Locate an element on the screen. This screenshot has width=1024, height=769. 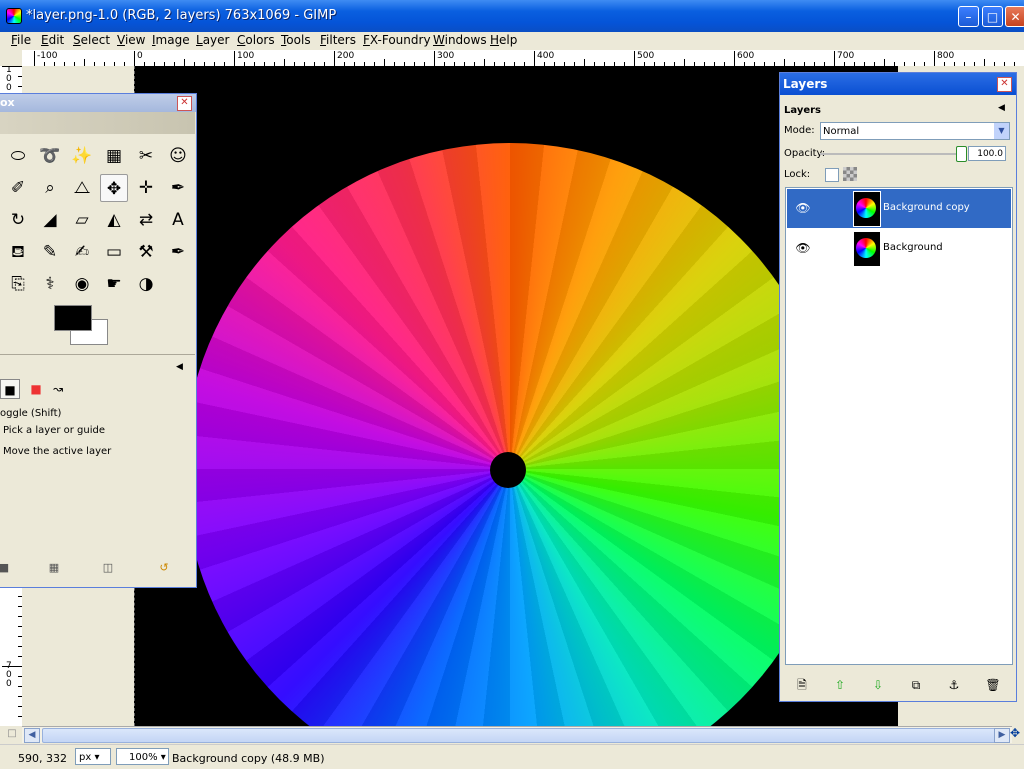
opacity-slider is located at coordinates (890, 154).